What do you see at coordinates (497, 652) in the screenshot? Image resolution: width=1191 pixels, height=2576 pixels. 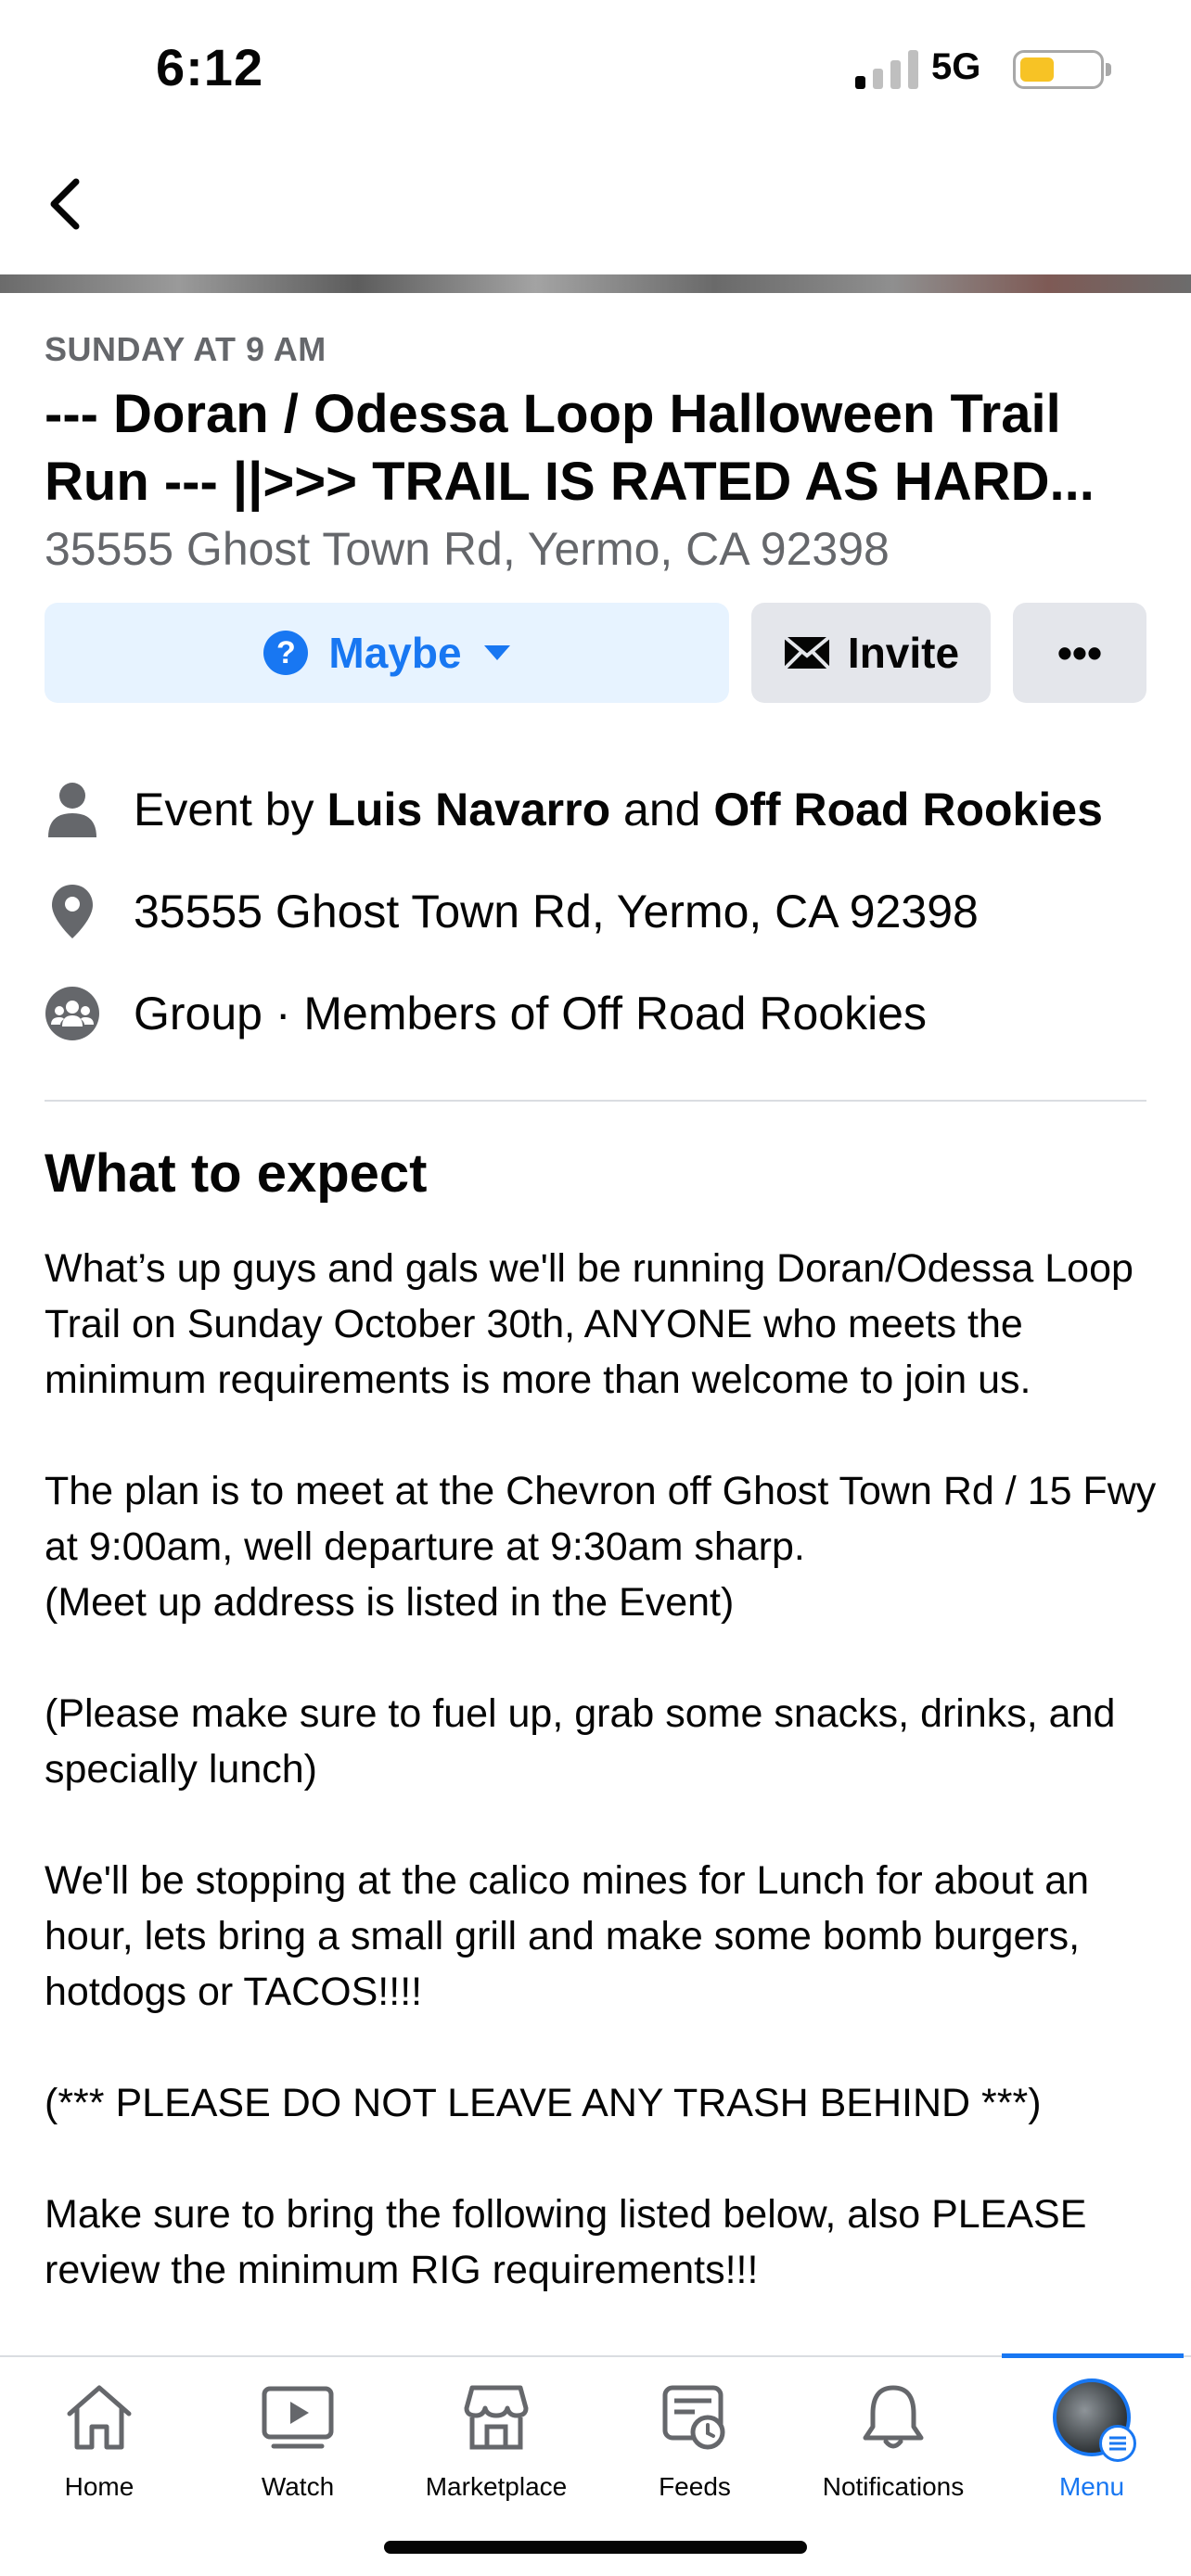 I see `caret-down-icon` at bounding box center [497, 652].